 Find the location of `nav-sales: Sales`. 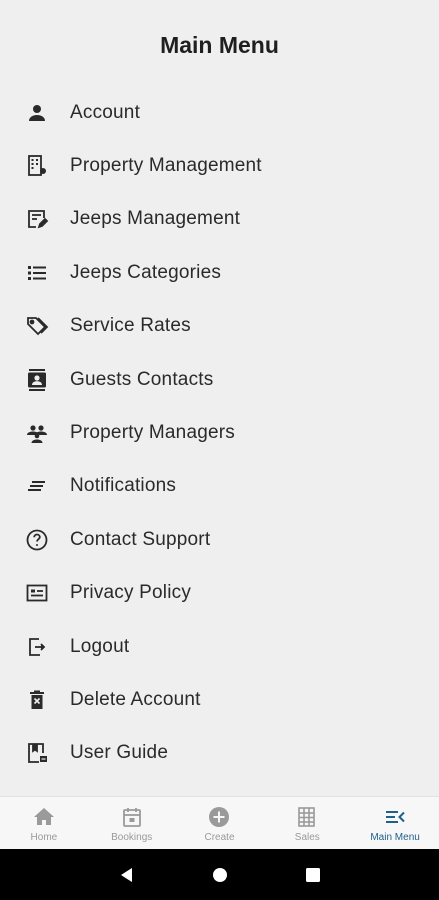

nav-sales: Sales is located at coordinates (307, 823).